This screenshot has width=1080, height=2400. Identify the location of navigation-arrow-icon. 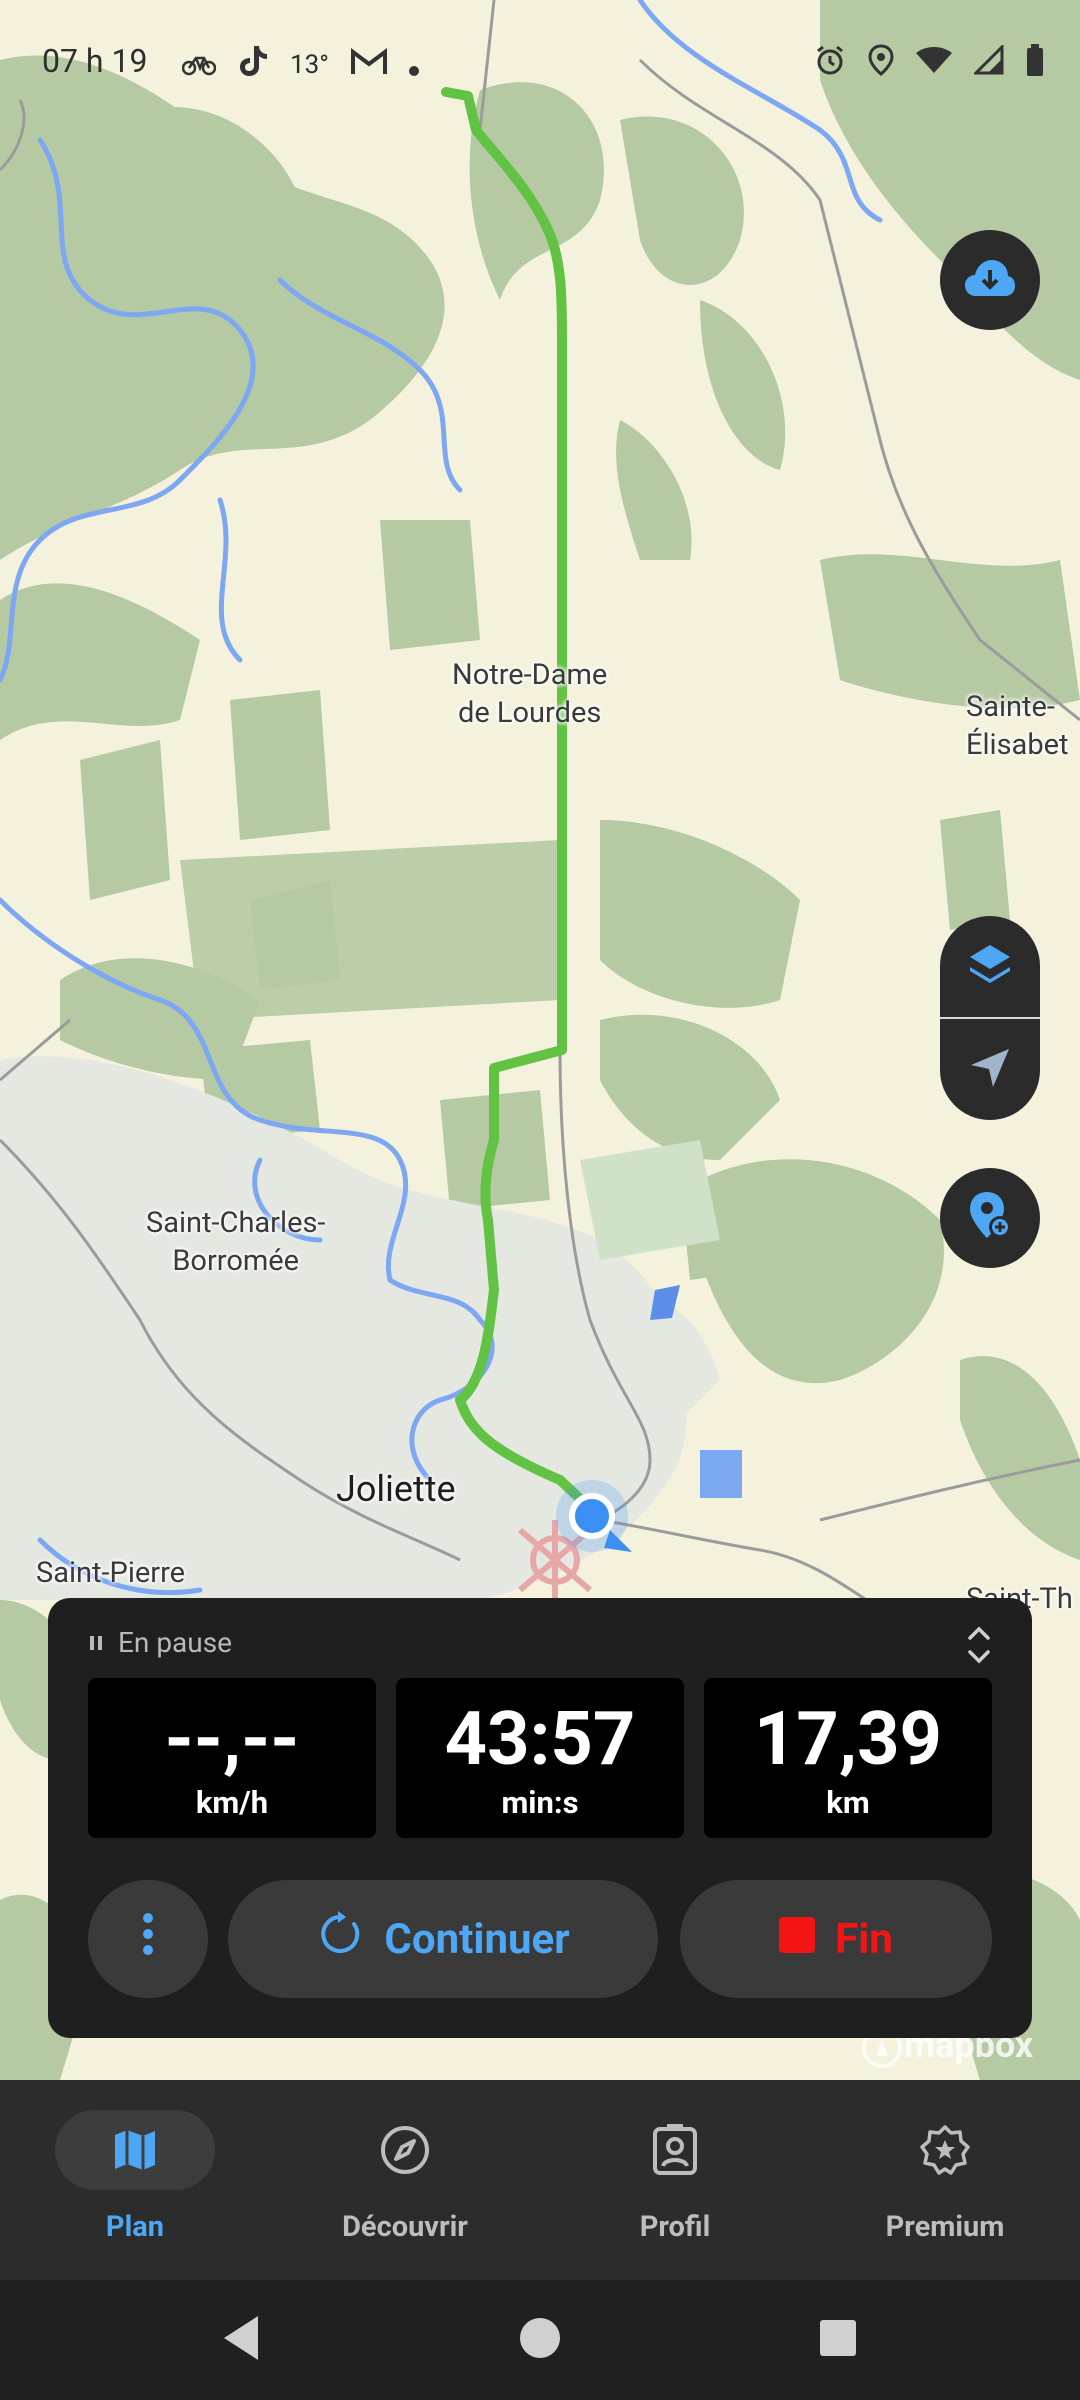
(990, 1070).